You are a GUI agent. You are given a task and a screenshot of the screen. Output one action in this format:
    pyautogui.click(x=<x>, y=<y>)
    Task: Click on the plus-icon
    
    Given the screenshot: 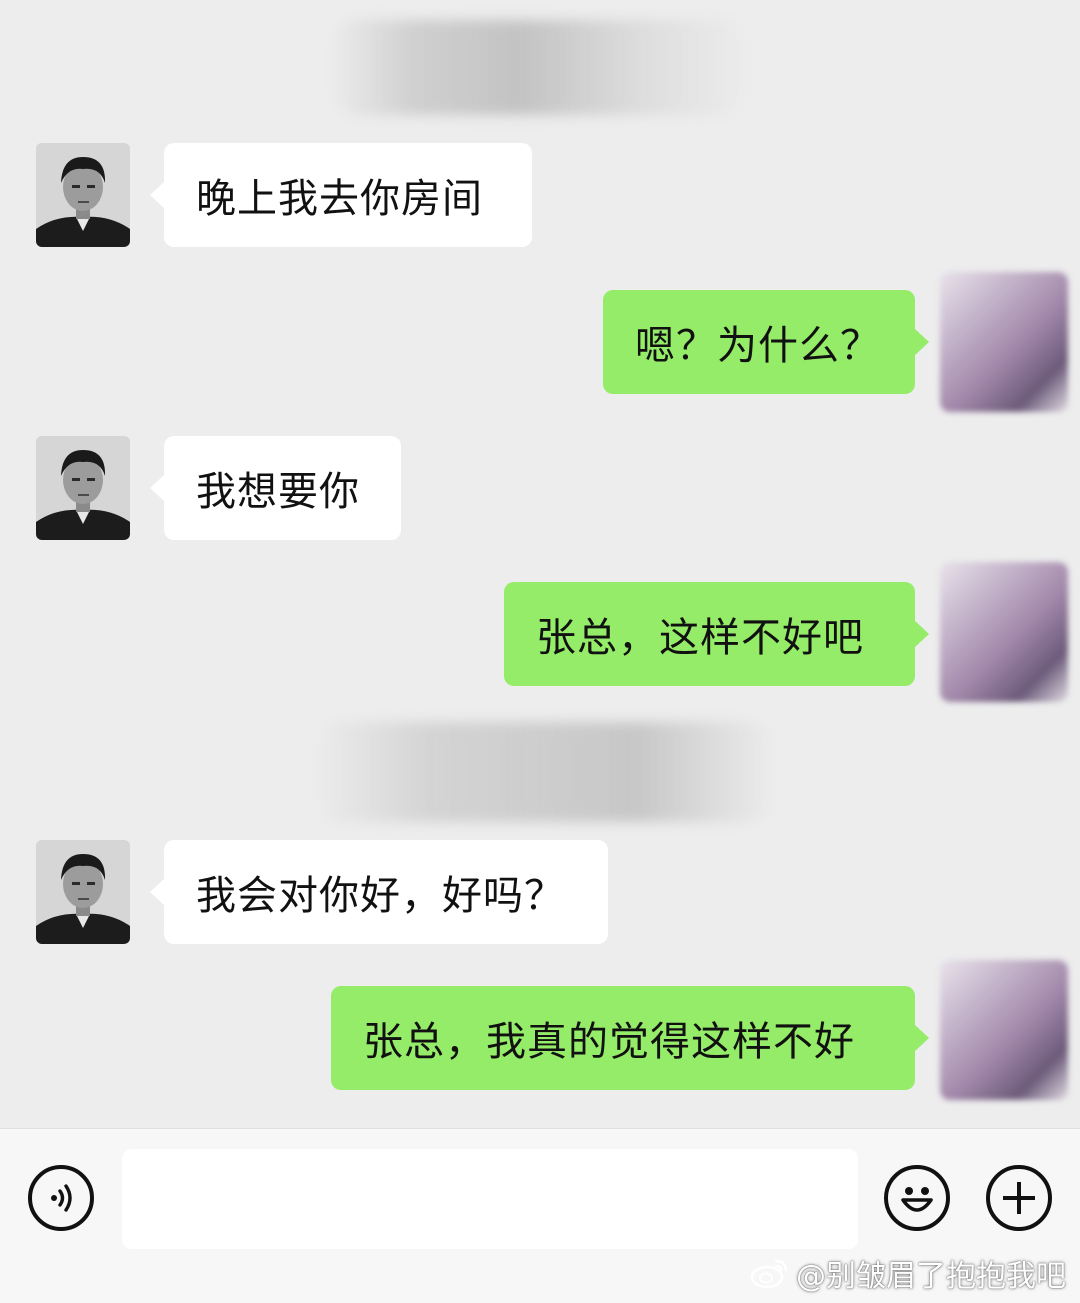 What is the action you would take?
    pyautogui.click(x=1019, y=1198)
    